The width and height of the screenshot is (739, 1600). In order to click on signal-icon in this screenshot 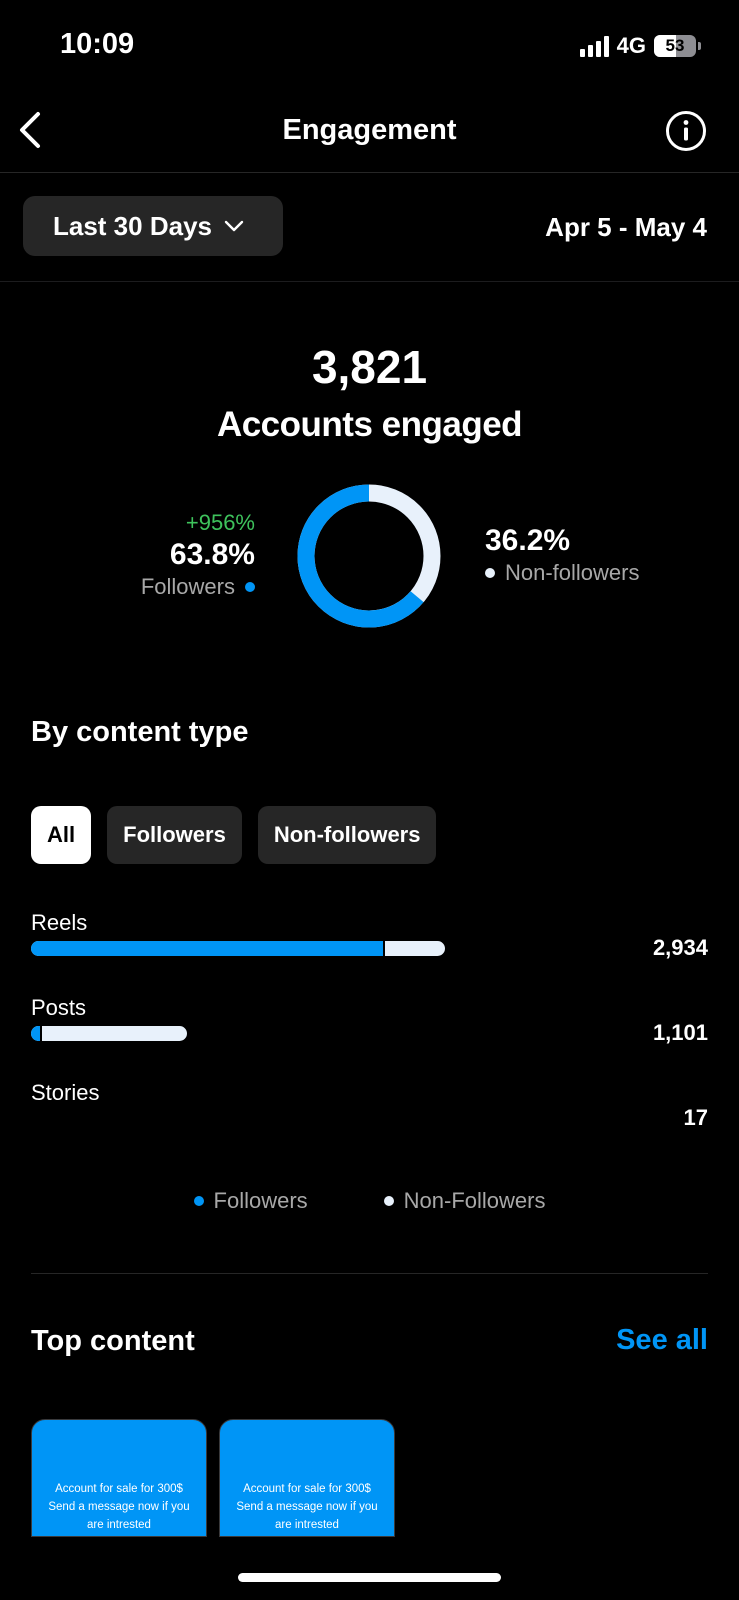, I will do `click(594, 46)`.